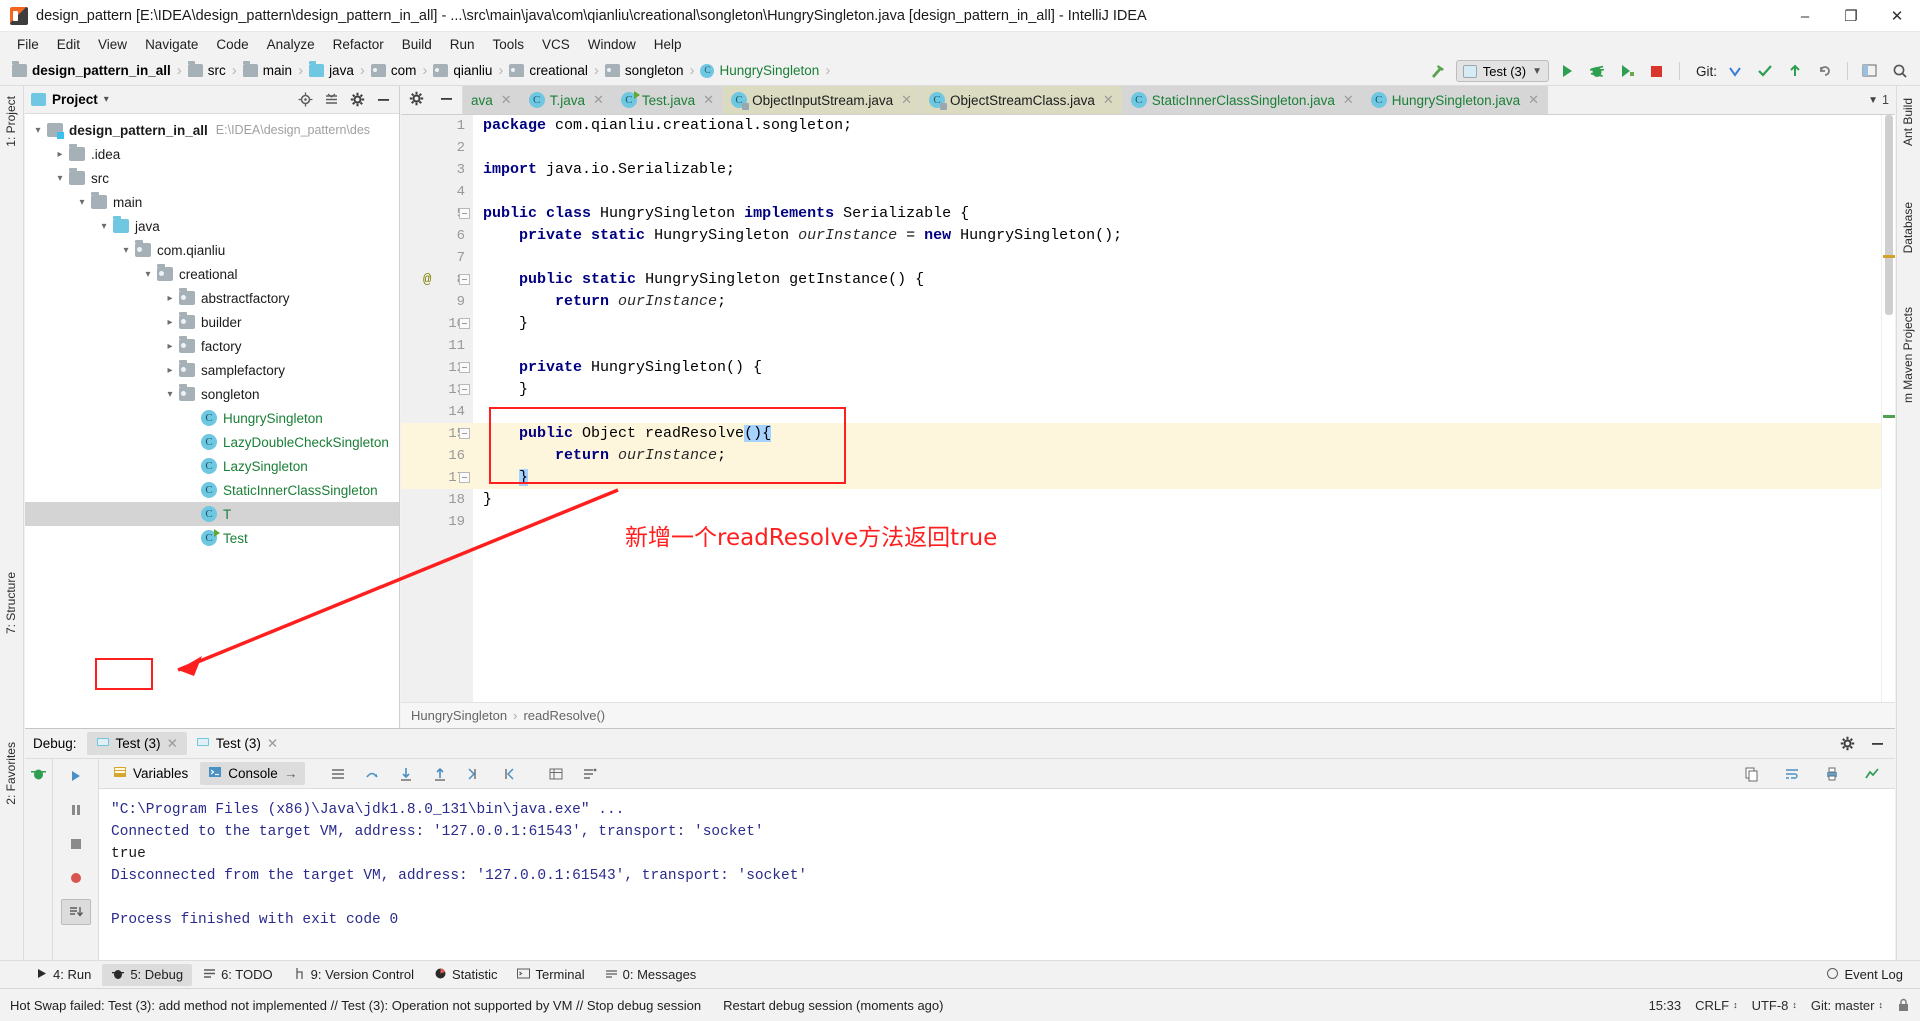 The width and height of the screenshot is (1920, 1021). What do you see at coordinates (212, 298) in the screenshot?
I see `tree-node: ▸ abstractfactory` at bounding box center [212, 298].